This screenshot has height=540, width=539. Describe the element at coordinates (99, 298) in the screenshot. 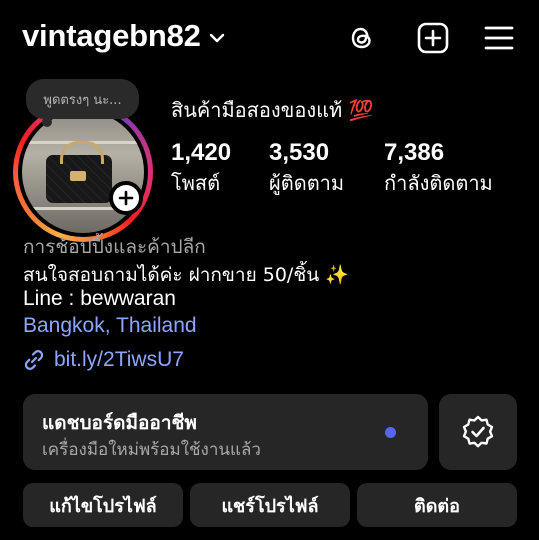

I see `bio-line-2: Line : bewwaran` at that location.